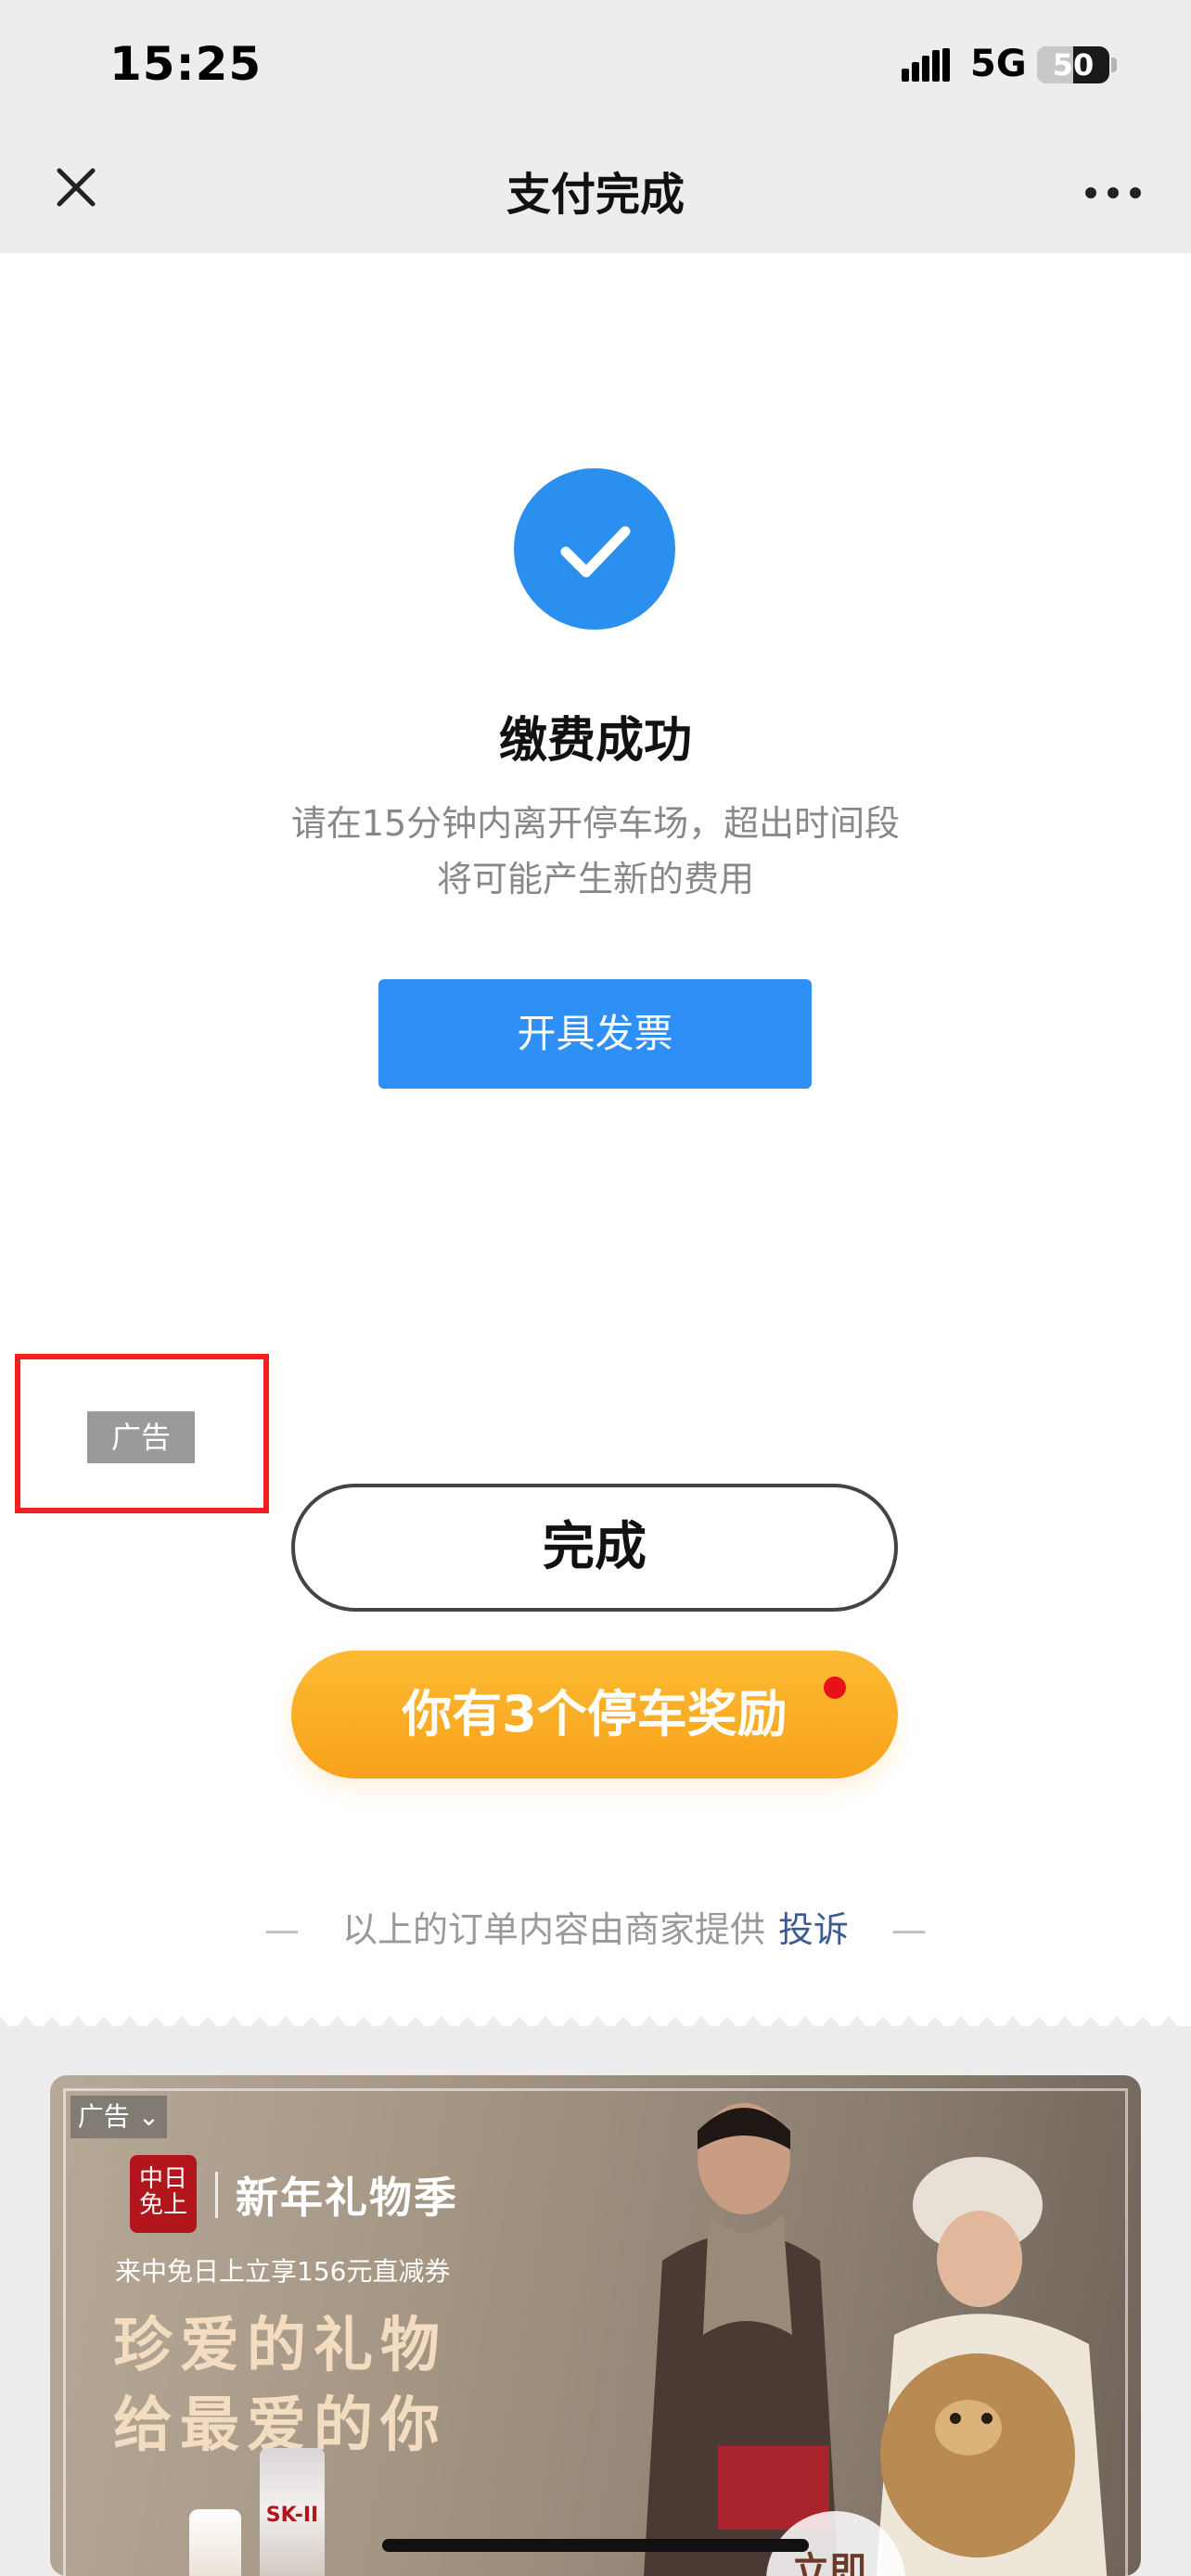  What do you see at coordinates (186, 64) in the screenshot?
I see `status-time: 15:25` at bounding box center [186, 64].